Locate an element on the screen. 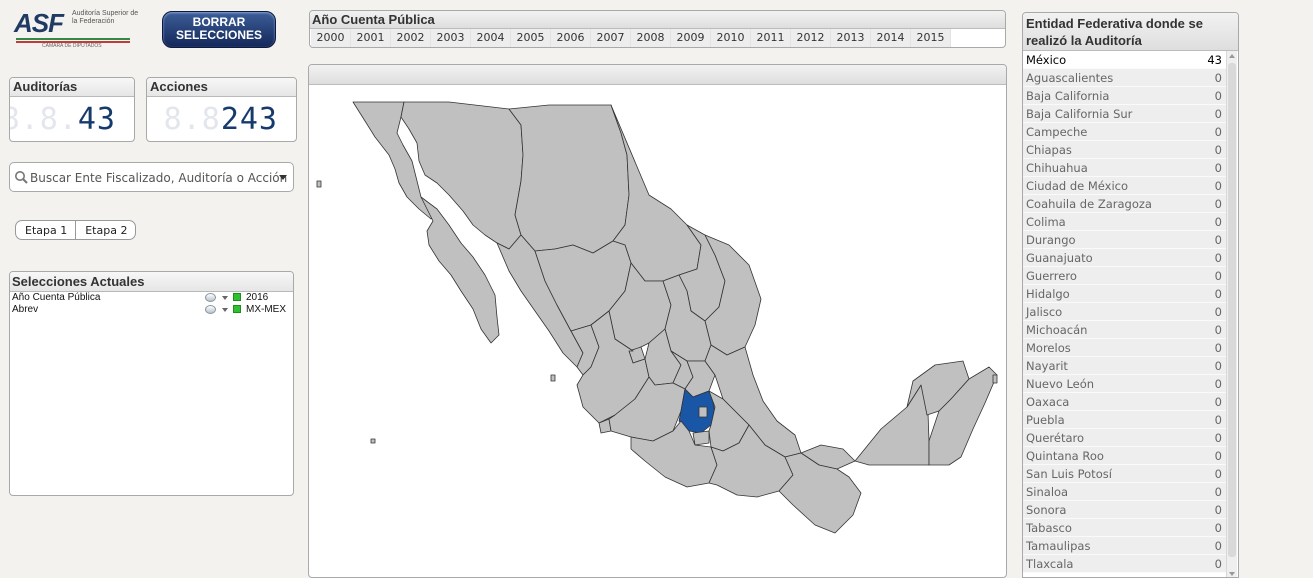  year-option-2003: 2003 is located at coordinates (451, 38).